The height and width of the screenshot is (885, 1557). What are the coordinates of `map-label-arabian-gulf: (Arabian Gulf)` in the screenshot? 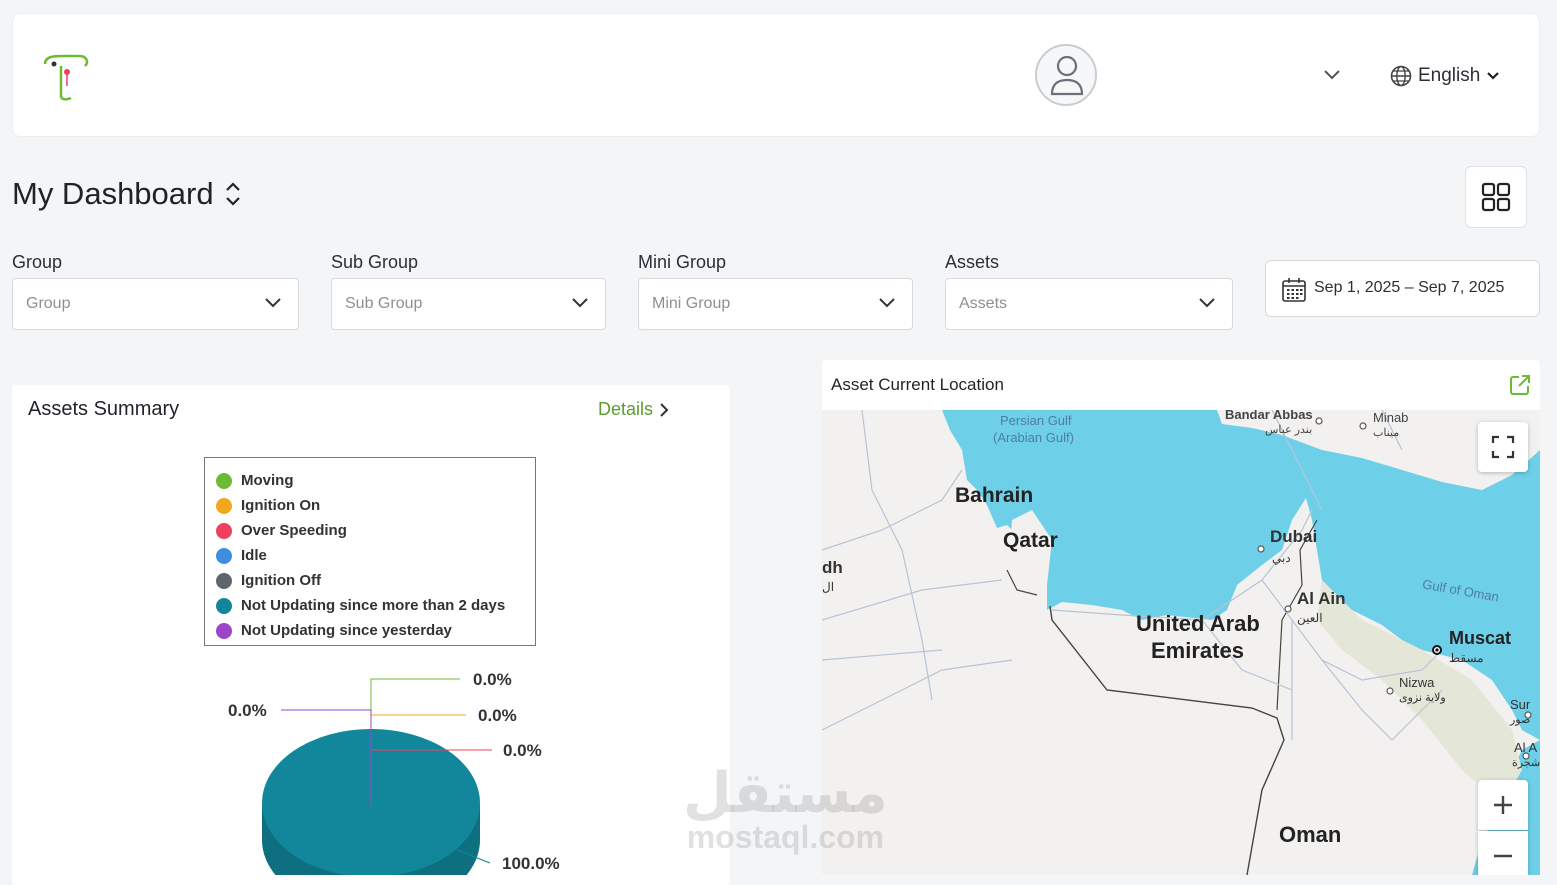 It's located at (1033, 437).